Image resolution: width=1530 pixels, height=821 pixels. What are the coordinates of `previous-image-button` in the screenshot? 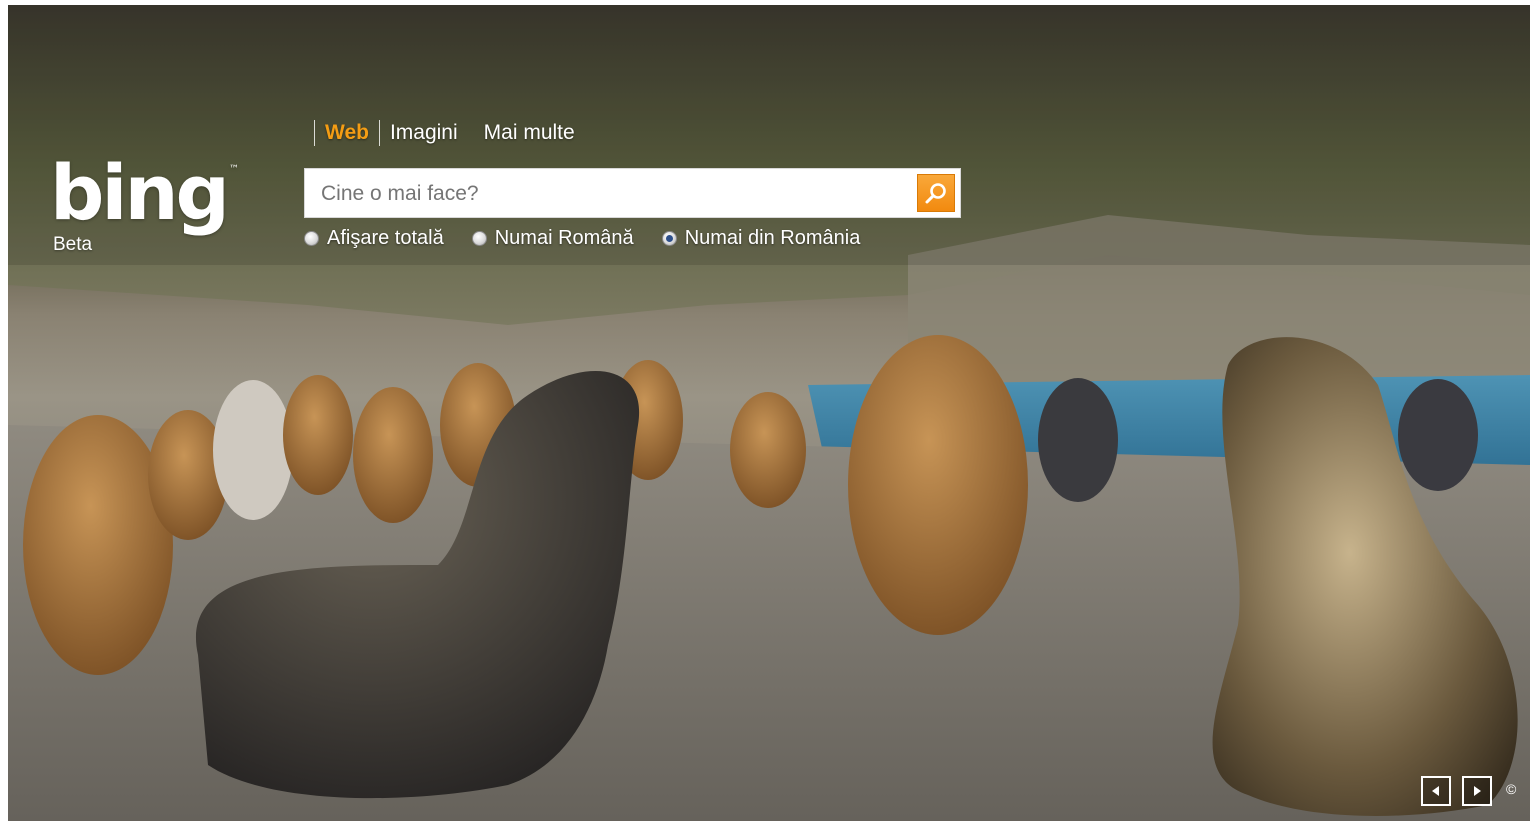 It's located at (1436, 791).